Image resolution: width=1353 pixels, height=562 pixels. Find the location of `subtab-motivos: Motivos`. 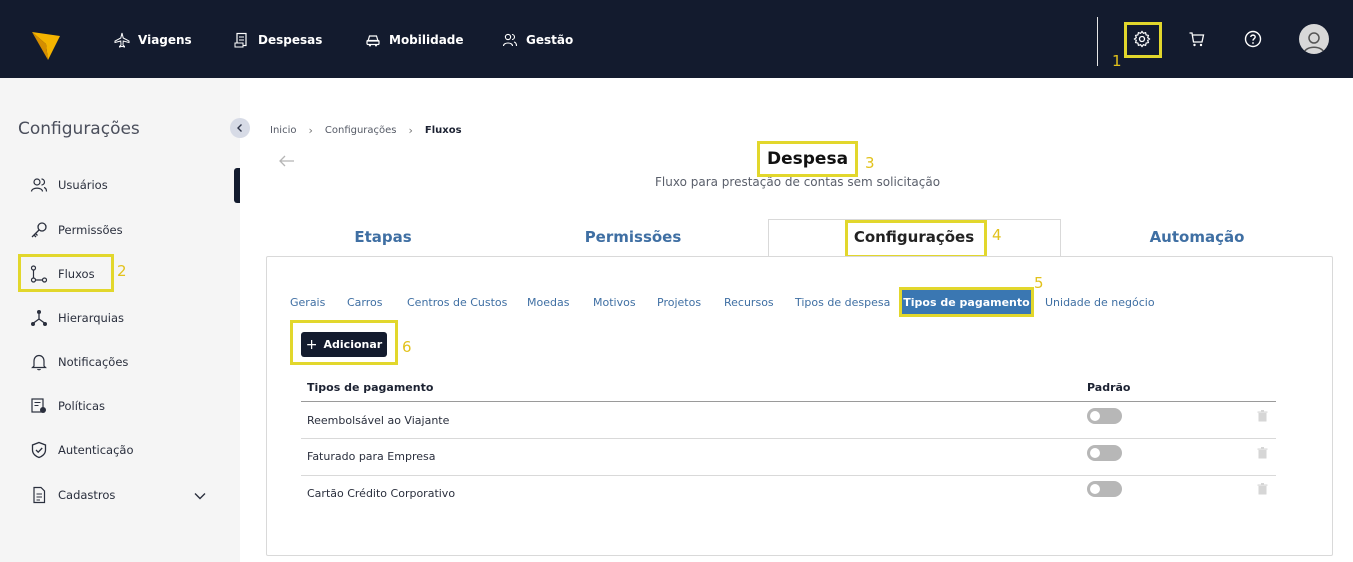

subtab-motivos: Motivos is located at coordinates (614, 302).